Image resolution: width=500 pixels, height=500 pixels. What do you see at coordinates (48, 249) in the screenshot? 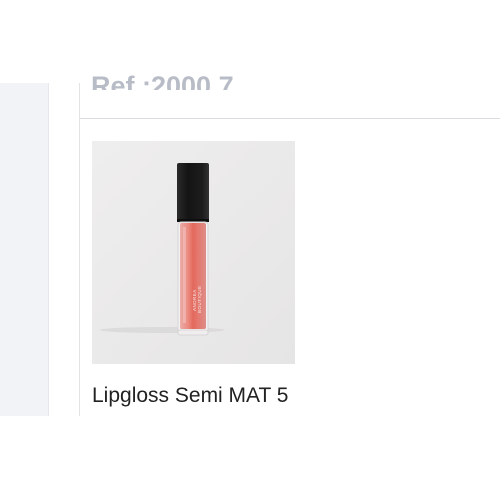
I see `left-sidebar-edge` at bounding box center [48, 249].